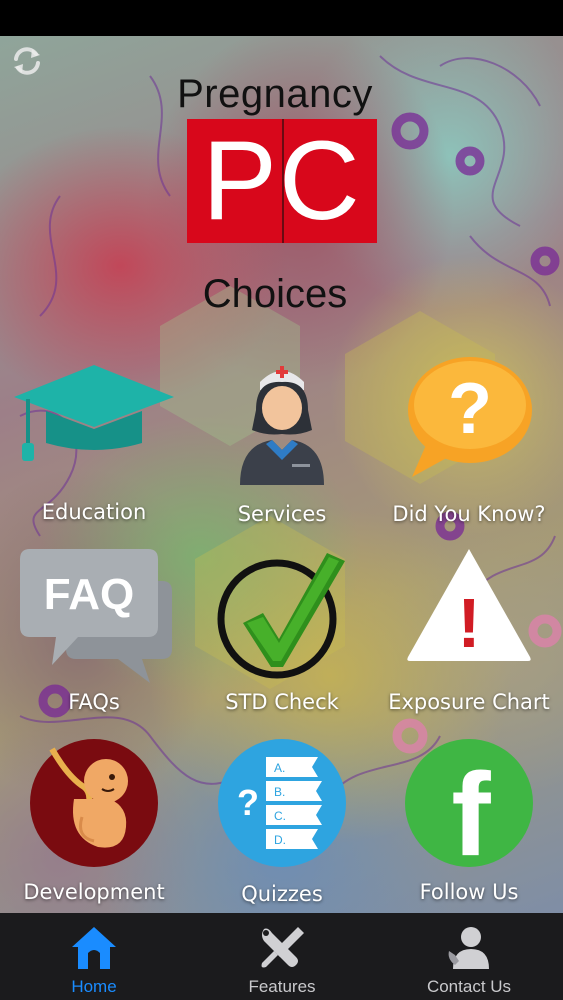 Image resolution: width=563 pixels, height=1000 pixels. I want to click on svg-text: f, so click(471, 809).